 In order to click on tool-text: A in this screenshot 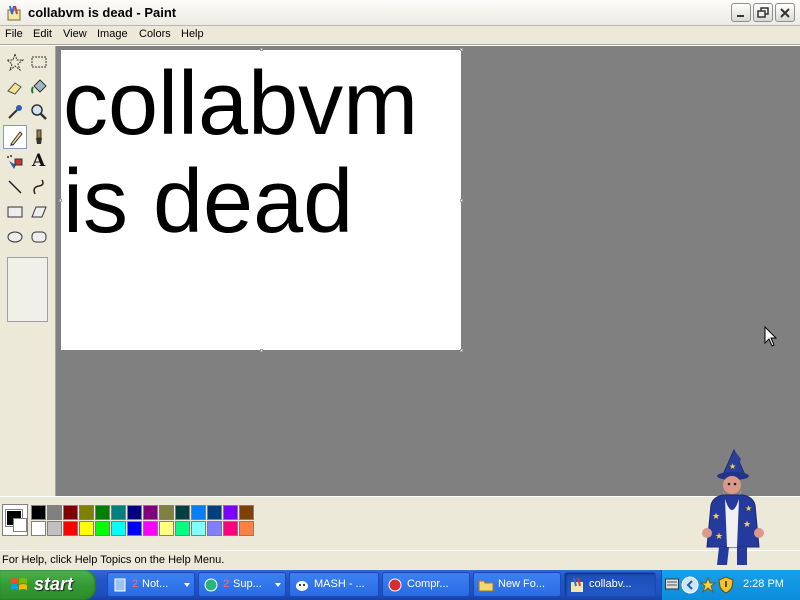, I will do `click(39, 162)`.